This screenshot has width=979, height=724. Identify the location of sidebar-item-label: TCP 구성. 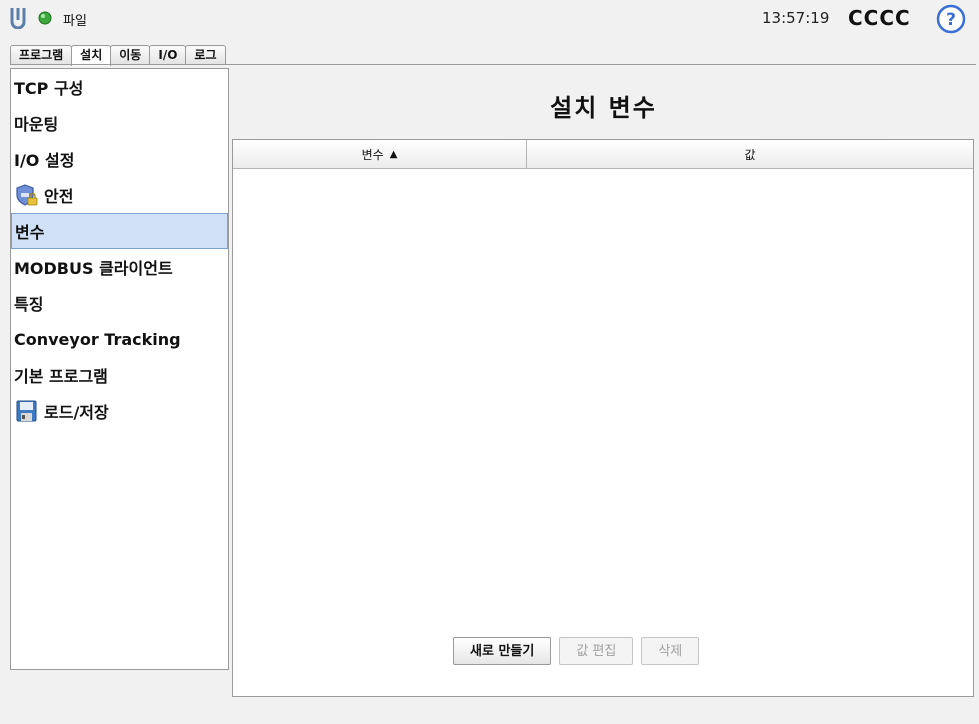
(49, 88).